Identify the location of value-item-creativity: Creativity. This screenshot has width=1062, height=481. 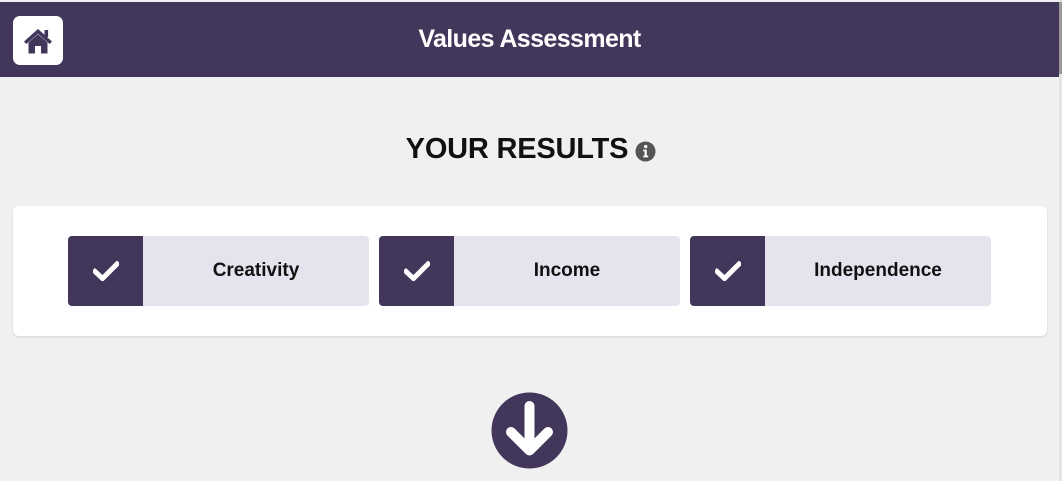
(218, 271).